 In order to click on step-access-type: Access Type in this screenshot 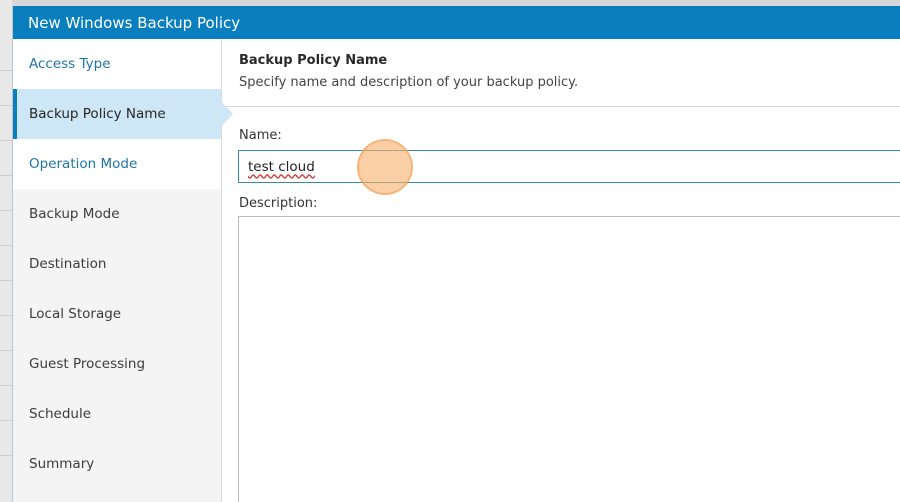, I will do `click(117, 64)`.